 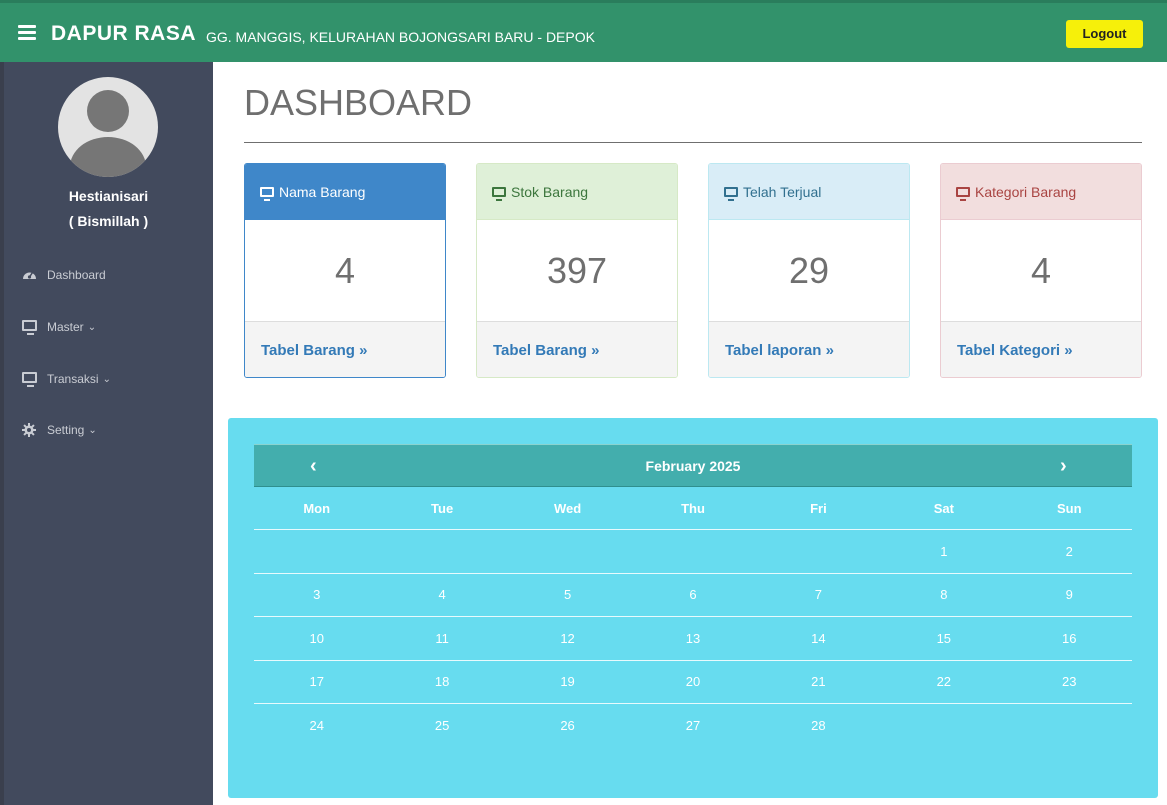 What do you see at coordinates (818, 725) in the screenshot?
I see `calendar-day: 28` at bounding box center [818, 725].